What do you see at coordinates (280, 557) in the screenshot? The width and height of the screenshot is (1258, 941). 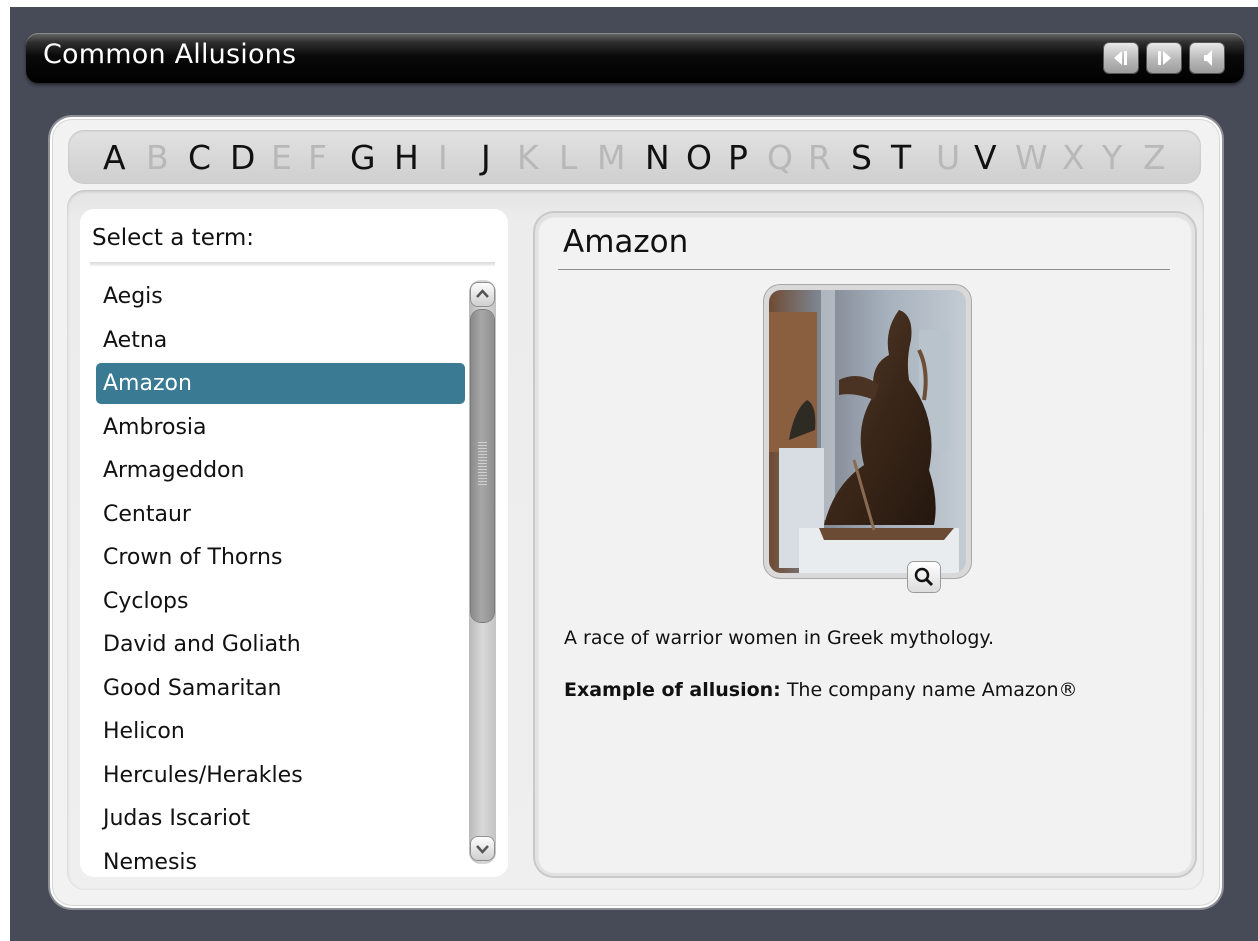 I see `list-item: Crown of Thorns` at bounding box center [280, 557].